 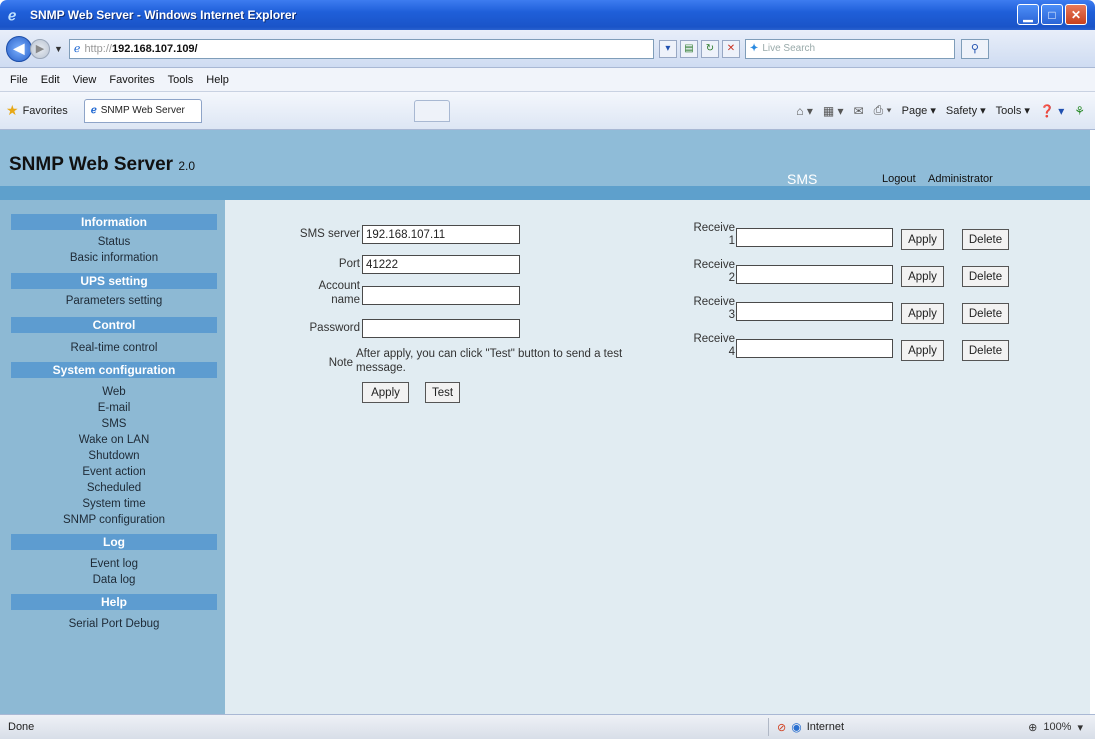 I want to click on search-button: ⚲, so click(x=974, y=48).